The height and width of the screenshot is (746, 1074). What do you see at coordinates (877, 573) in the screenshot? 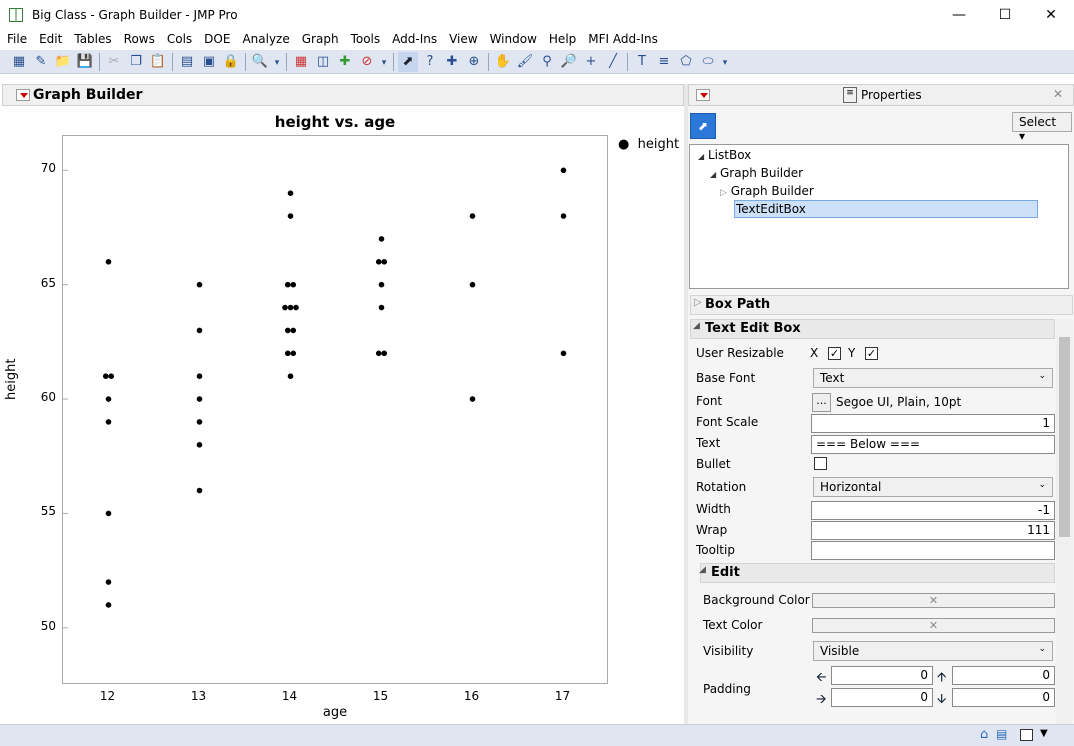
I see `edit-section: ◢ Edit` at bounding box center [877, 573].